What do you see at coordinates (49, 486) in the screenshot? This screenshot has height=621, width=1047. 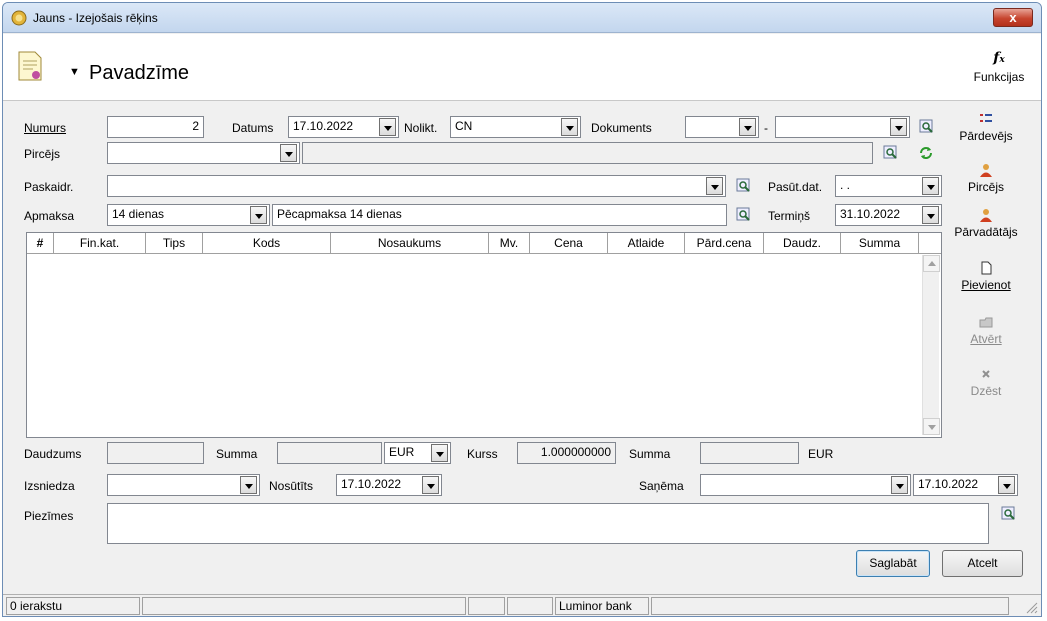 I see `izsniedza-label: Izsniedza` at bounding box center [49, 486].